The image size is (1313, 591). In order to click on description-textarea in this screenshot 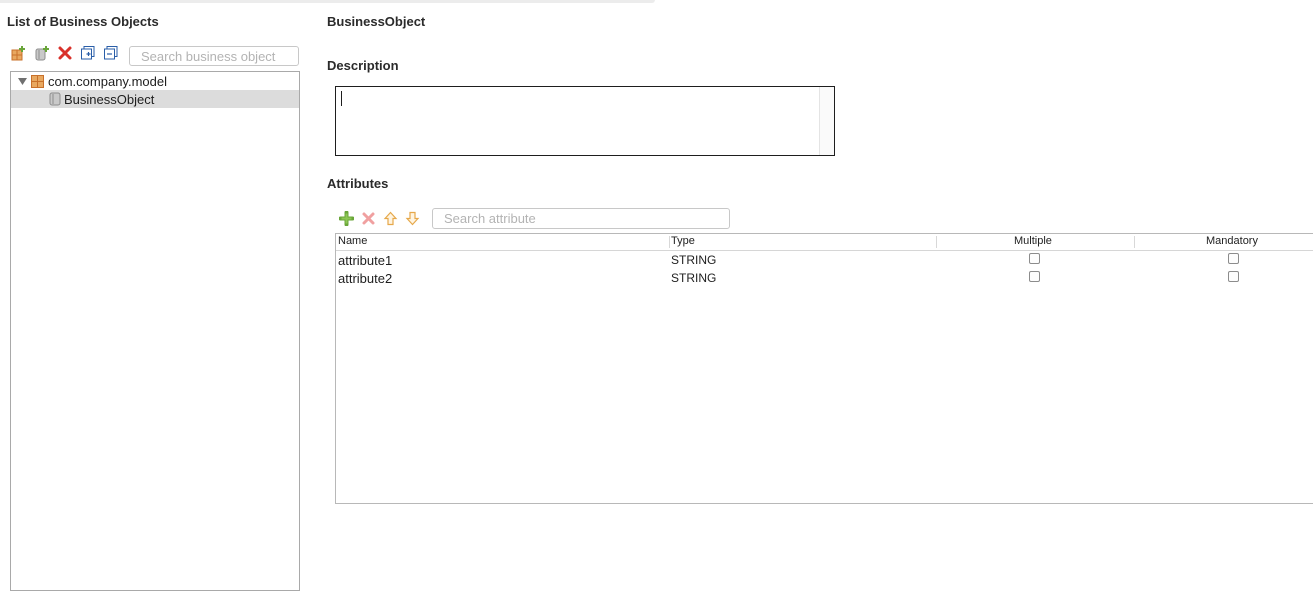, I will do `click(585, 121)`.